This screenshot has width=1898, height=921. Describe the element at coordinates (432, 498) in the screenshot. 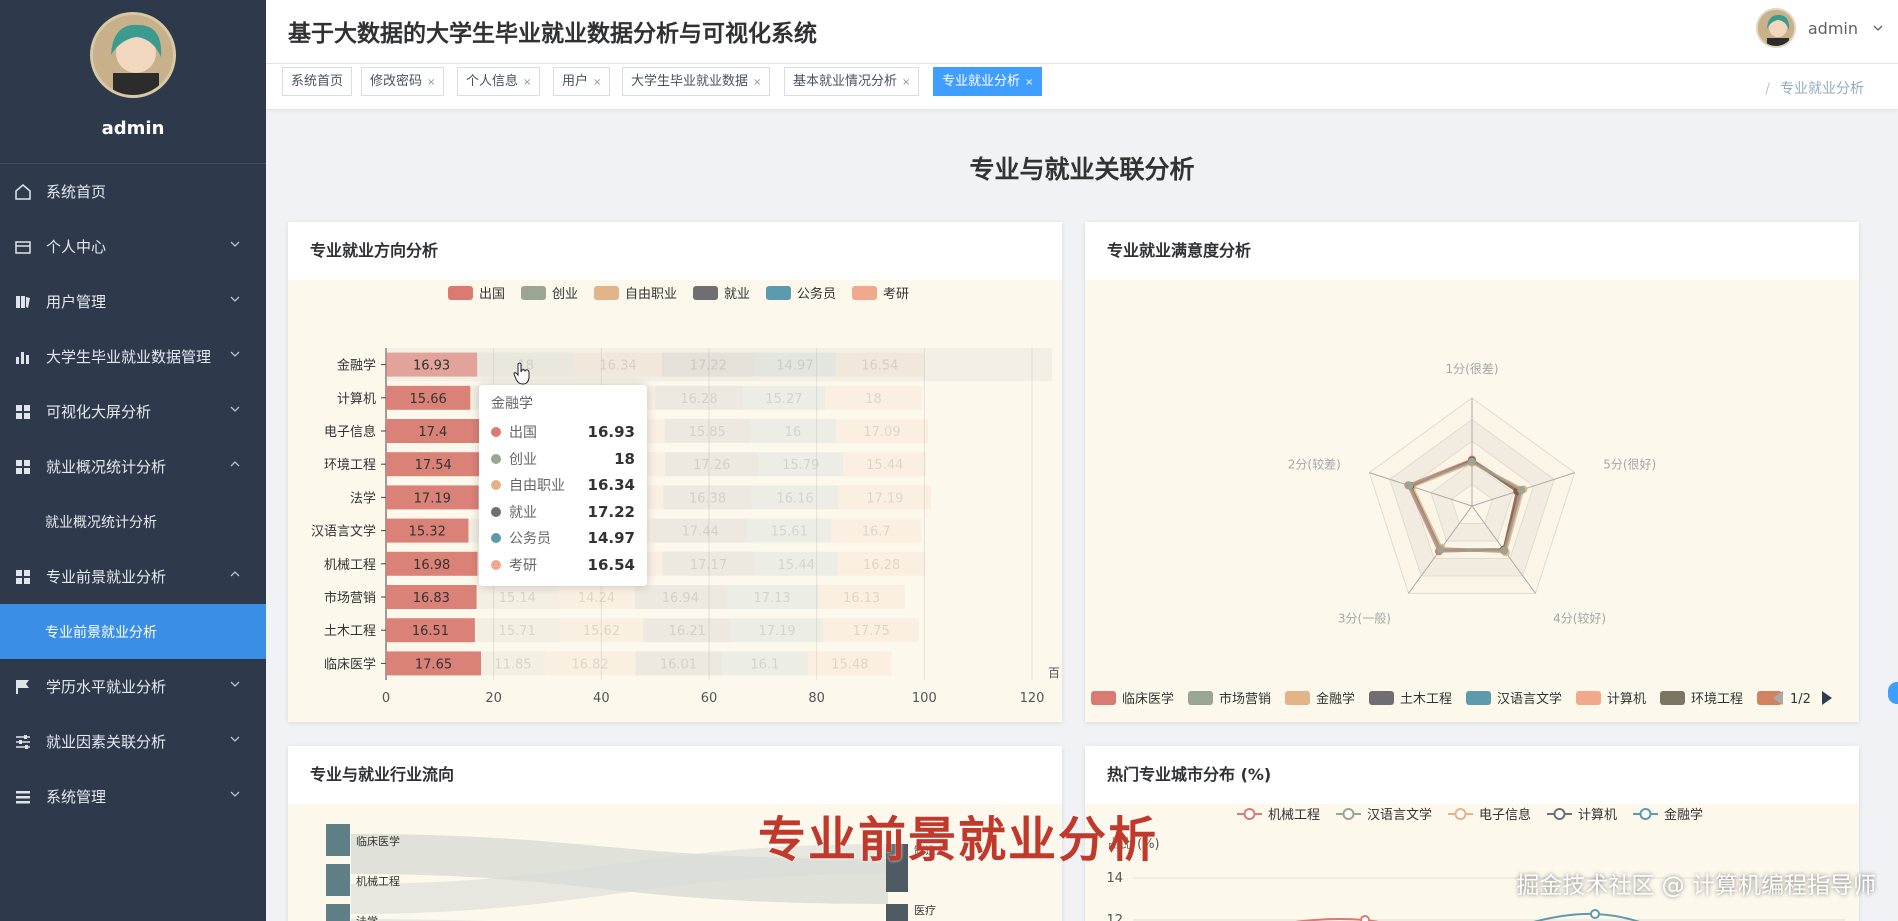

I see `data-label: 17.19` at that location.